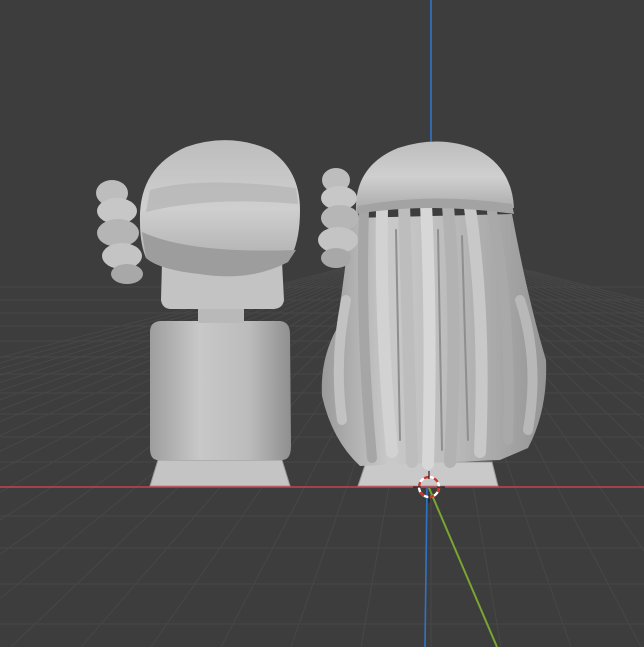 The width and height of the screenshot is (644, 647). Describe the element at coordinates (426, 566) in the screenshot. I see `z-axis-line-lower` at that location.